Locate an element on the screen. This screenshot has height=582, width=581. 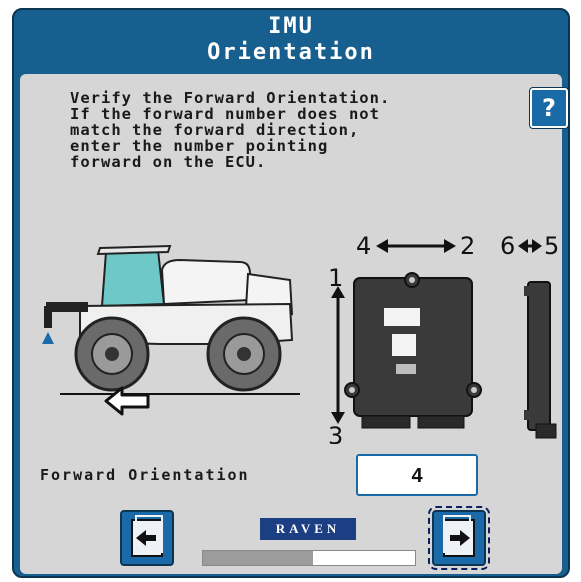
axis-label-1: 1 is located at coordinates (335, 278).